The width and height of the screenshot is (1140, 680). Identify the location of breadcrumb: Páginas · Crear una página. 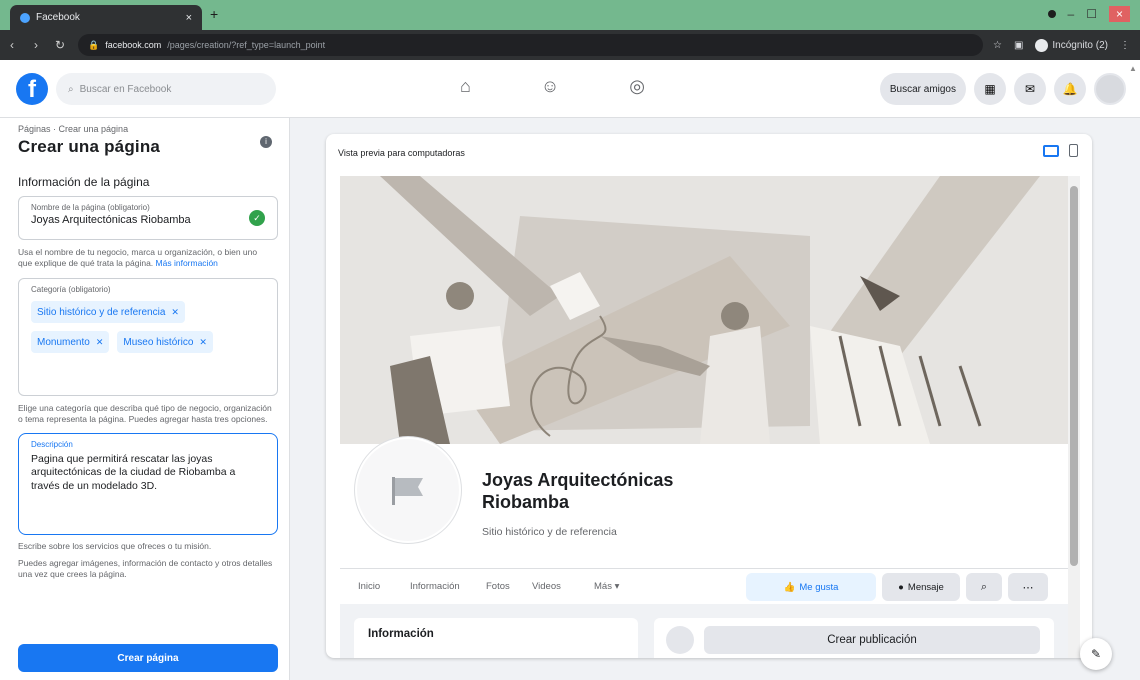
(147, 129).